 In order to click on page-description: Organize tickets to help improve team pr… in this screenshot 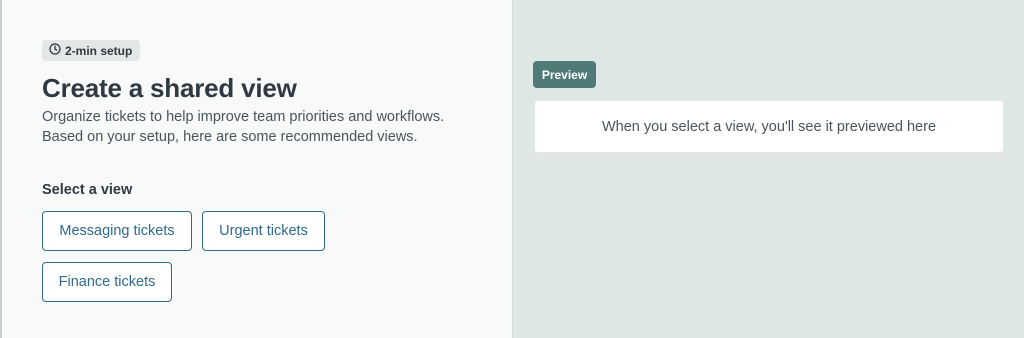, I will do `click(262, 127)`.